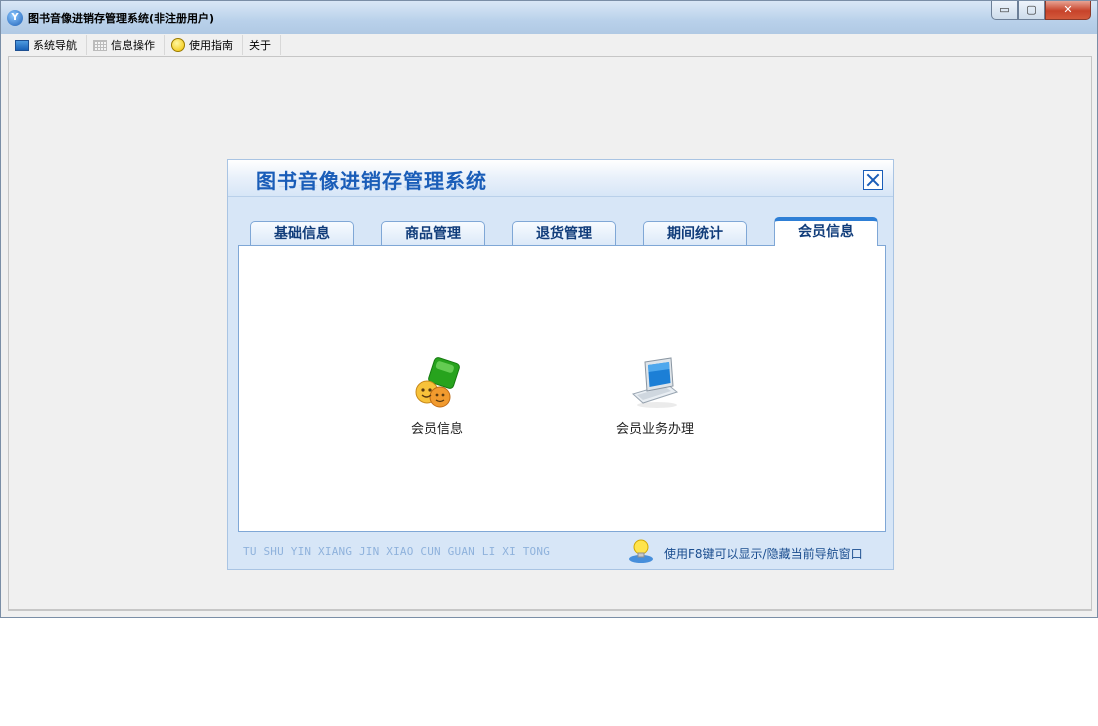  Describe the element at coordinates (437, 384) in the screenshot. I see `members-icon` at that location.